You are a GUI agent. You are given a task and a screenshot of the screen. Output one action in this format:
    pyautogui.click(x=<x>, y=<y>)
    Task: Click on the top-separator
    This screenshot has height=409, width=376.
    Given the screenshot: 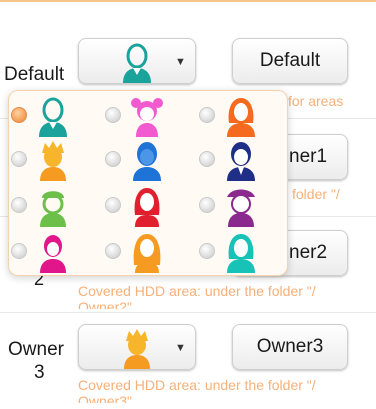 What is the action you would take?
    pyautogui.click(x=188, y=3)
    